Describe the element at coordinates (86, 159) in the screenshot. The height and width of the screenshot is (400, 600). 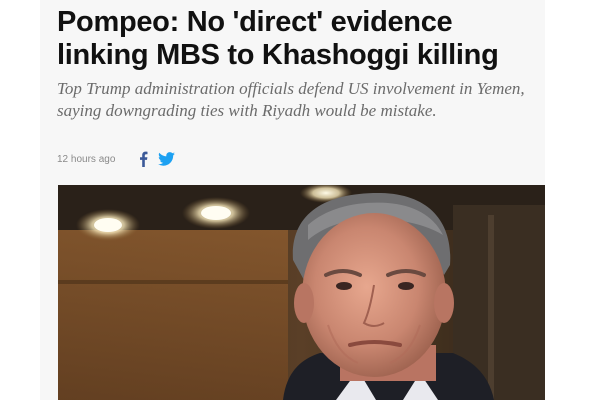
I see `timestamp: 12 hours ago` at that location.